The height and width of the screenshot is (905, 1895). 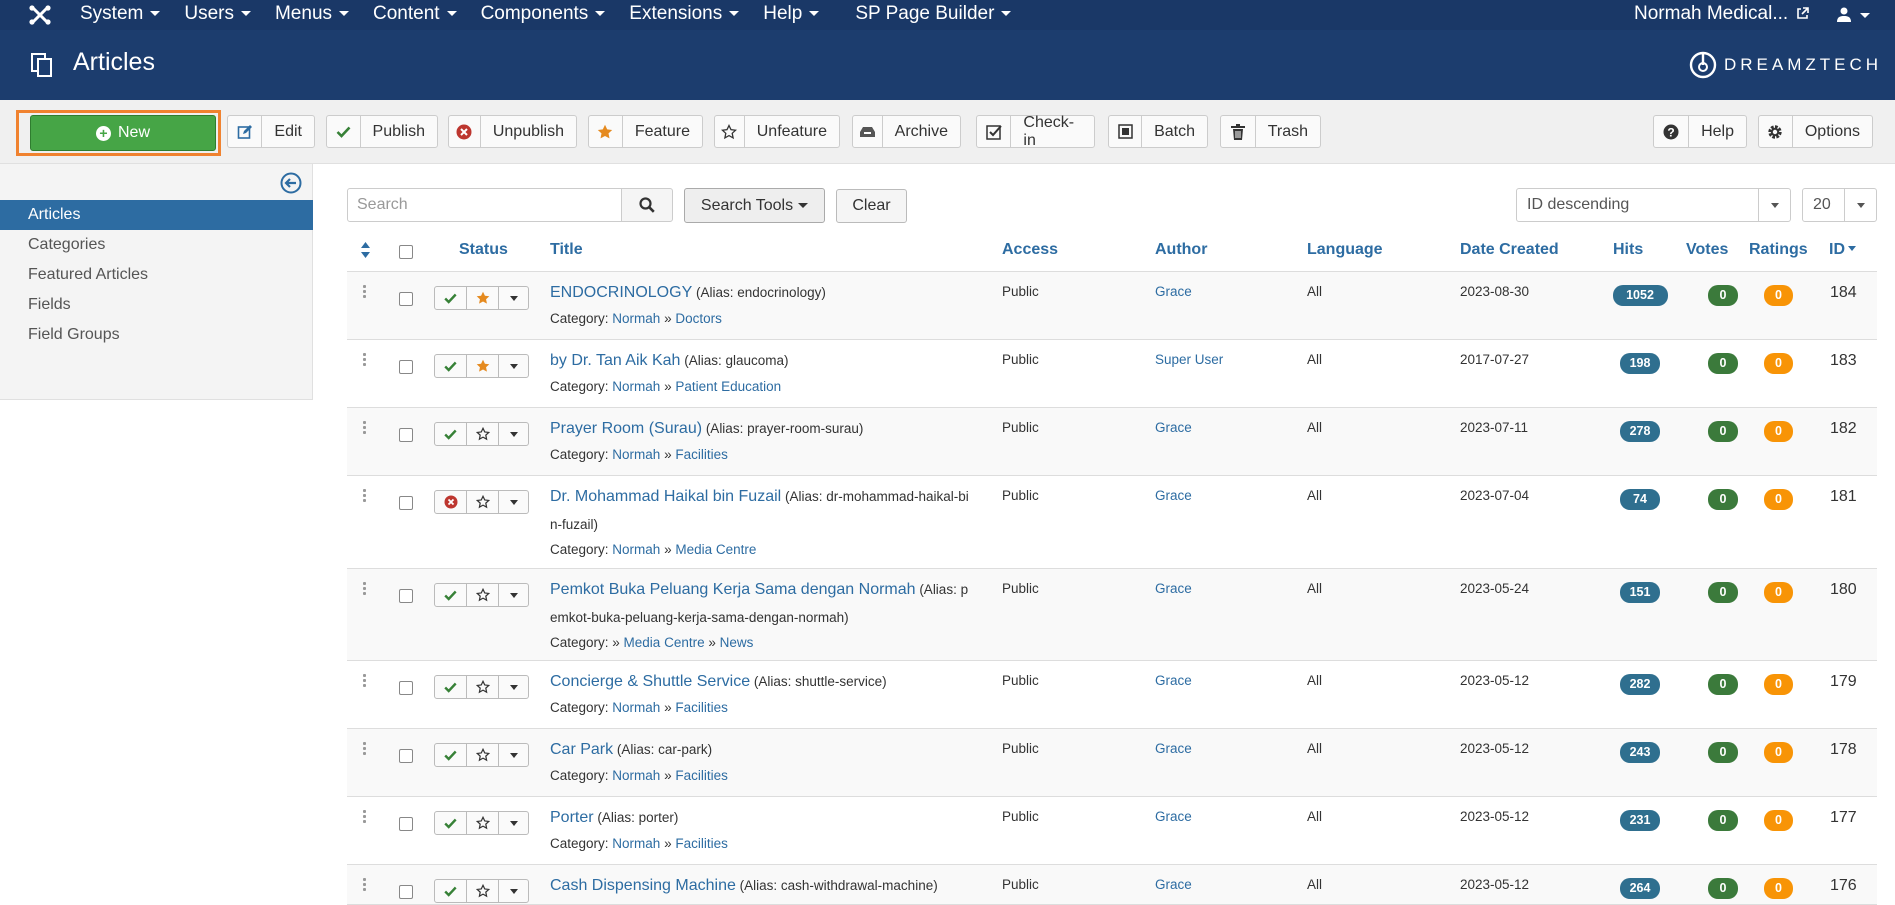 I want to click on archive-button: Archive, so click(x=906, y=131).